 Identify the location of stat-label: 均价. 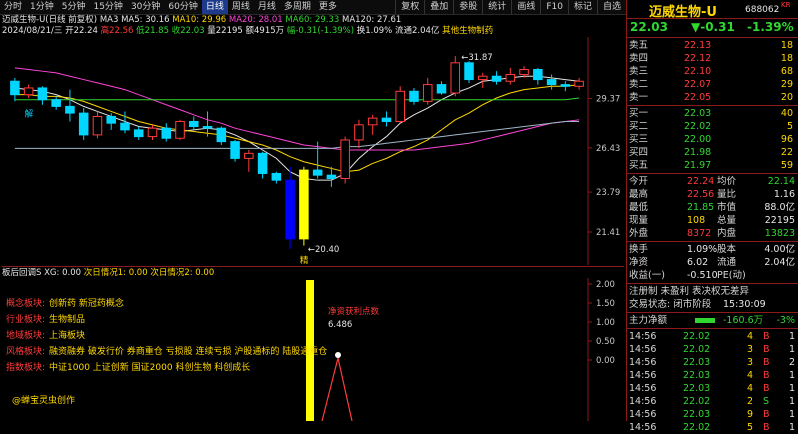
(727, 181).